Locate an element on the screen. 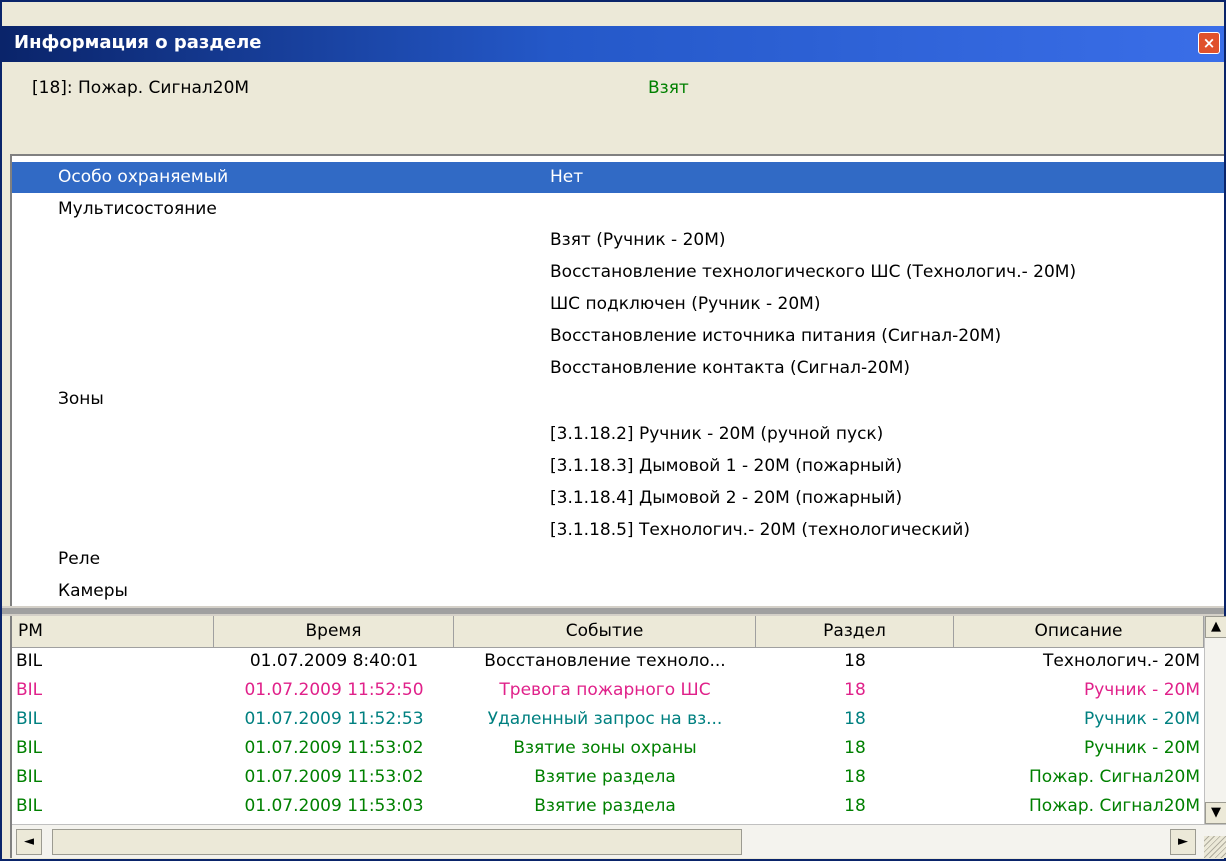  close-button: × is located at coordinates (1209, 43).